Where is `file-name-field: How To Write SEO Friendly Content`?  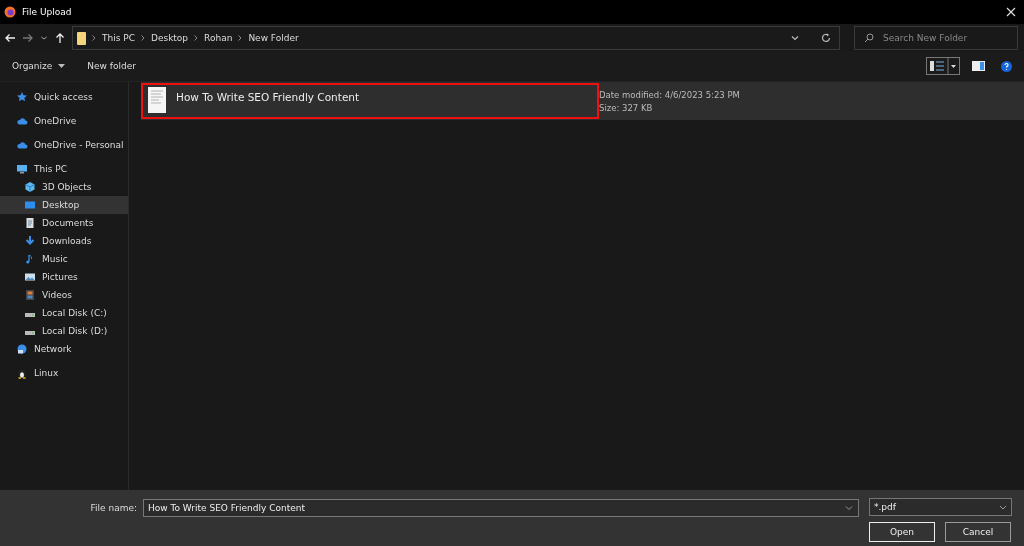 file-name-field: How To Write SEO Friendly Content is located at coordinates (501, 508).